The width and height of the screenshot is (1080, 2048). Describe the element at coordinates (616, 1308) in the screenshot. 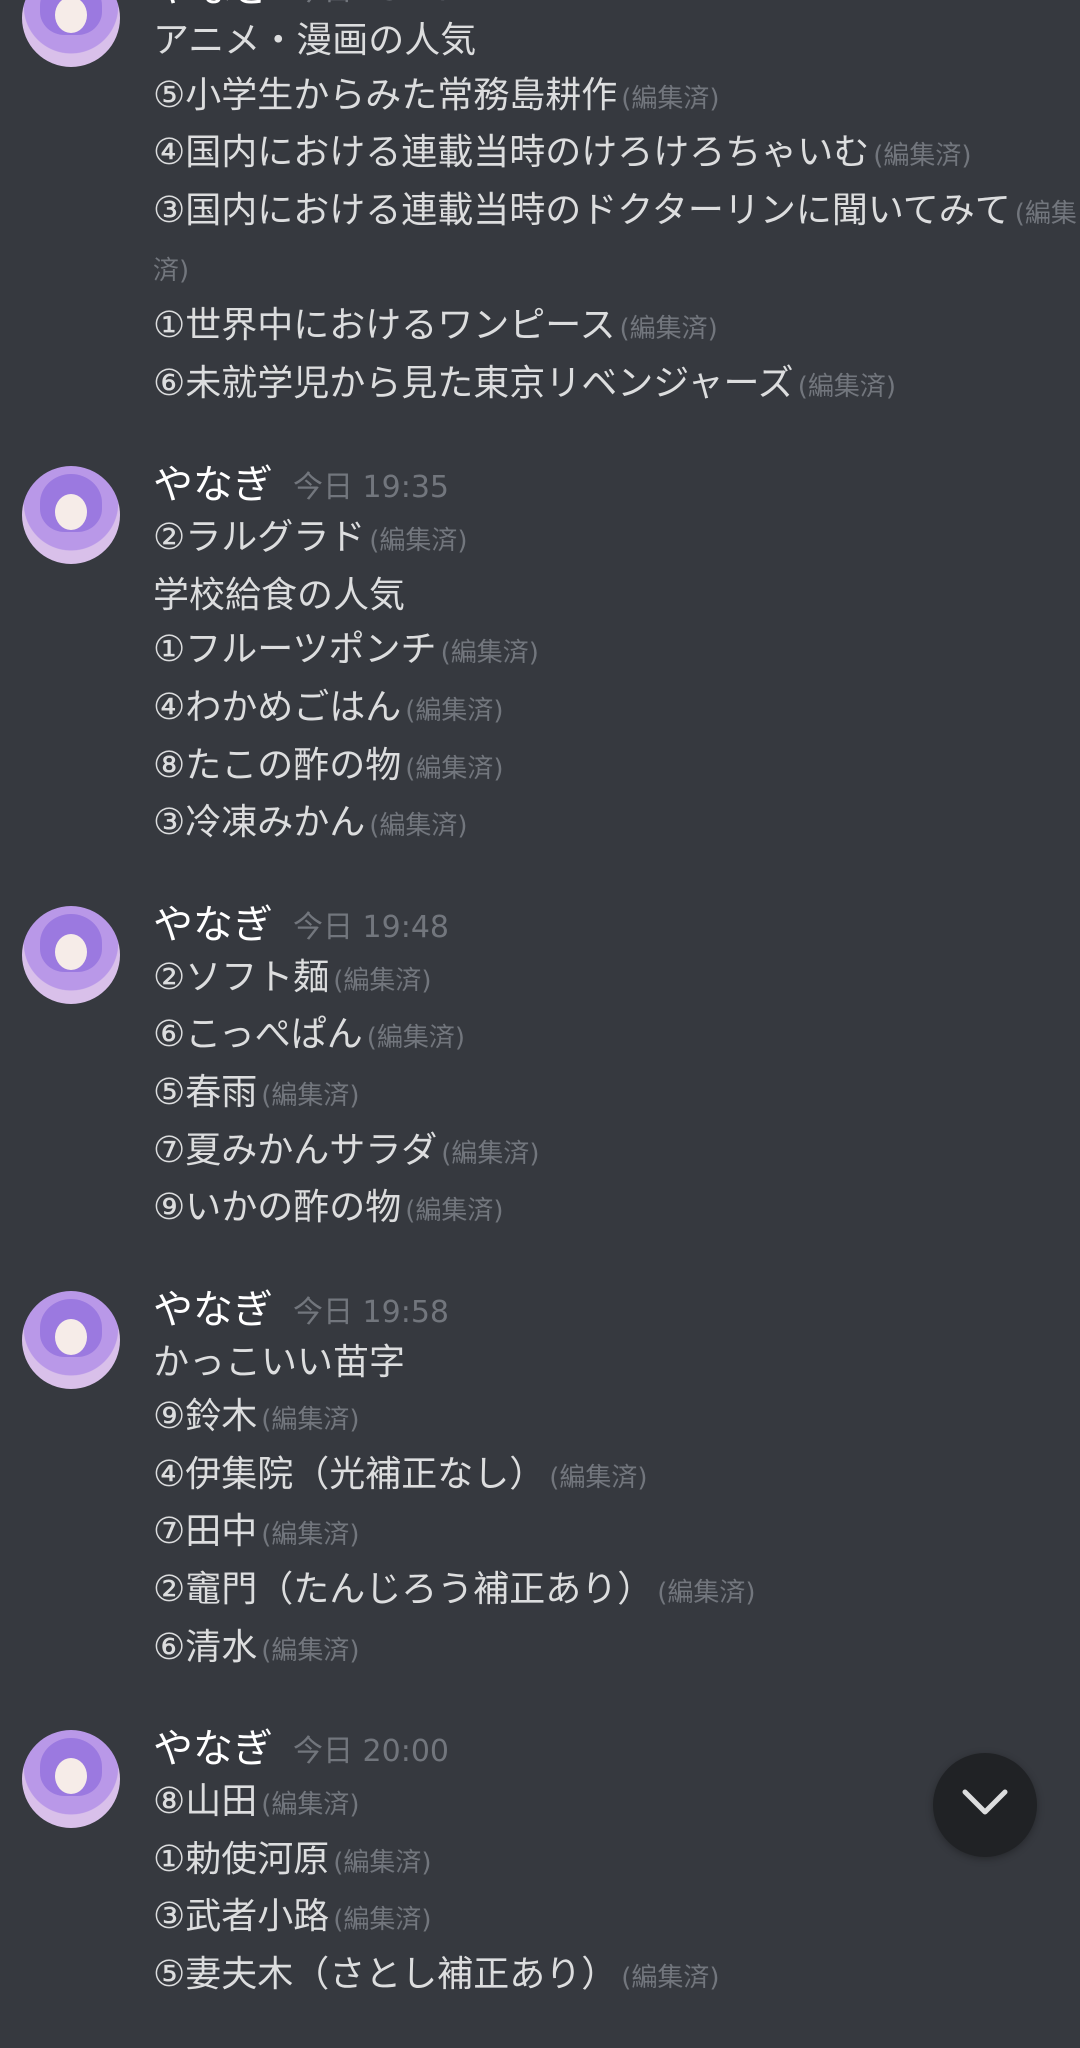

I see `message-header: やなぎ 今日 19:58` at that location.